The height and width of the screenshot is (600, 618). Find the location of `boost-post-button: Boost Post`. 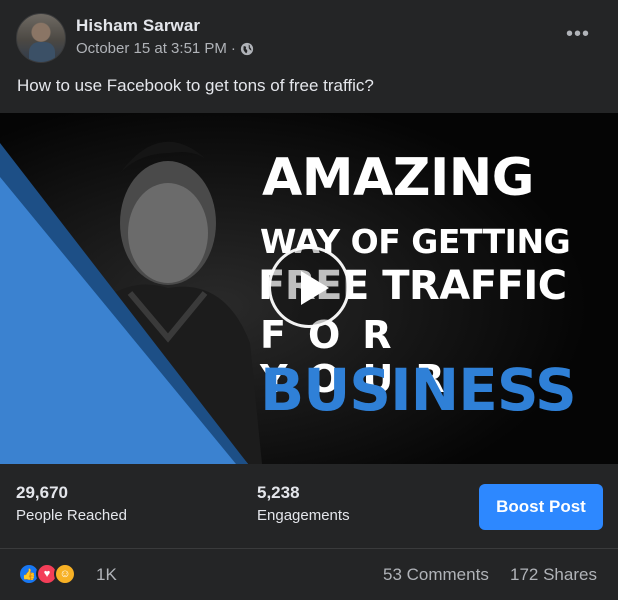

boost-post-button: Boost Post is located at coordinates (541, 507).